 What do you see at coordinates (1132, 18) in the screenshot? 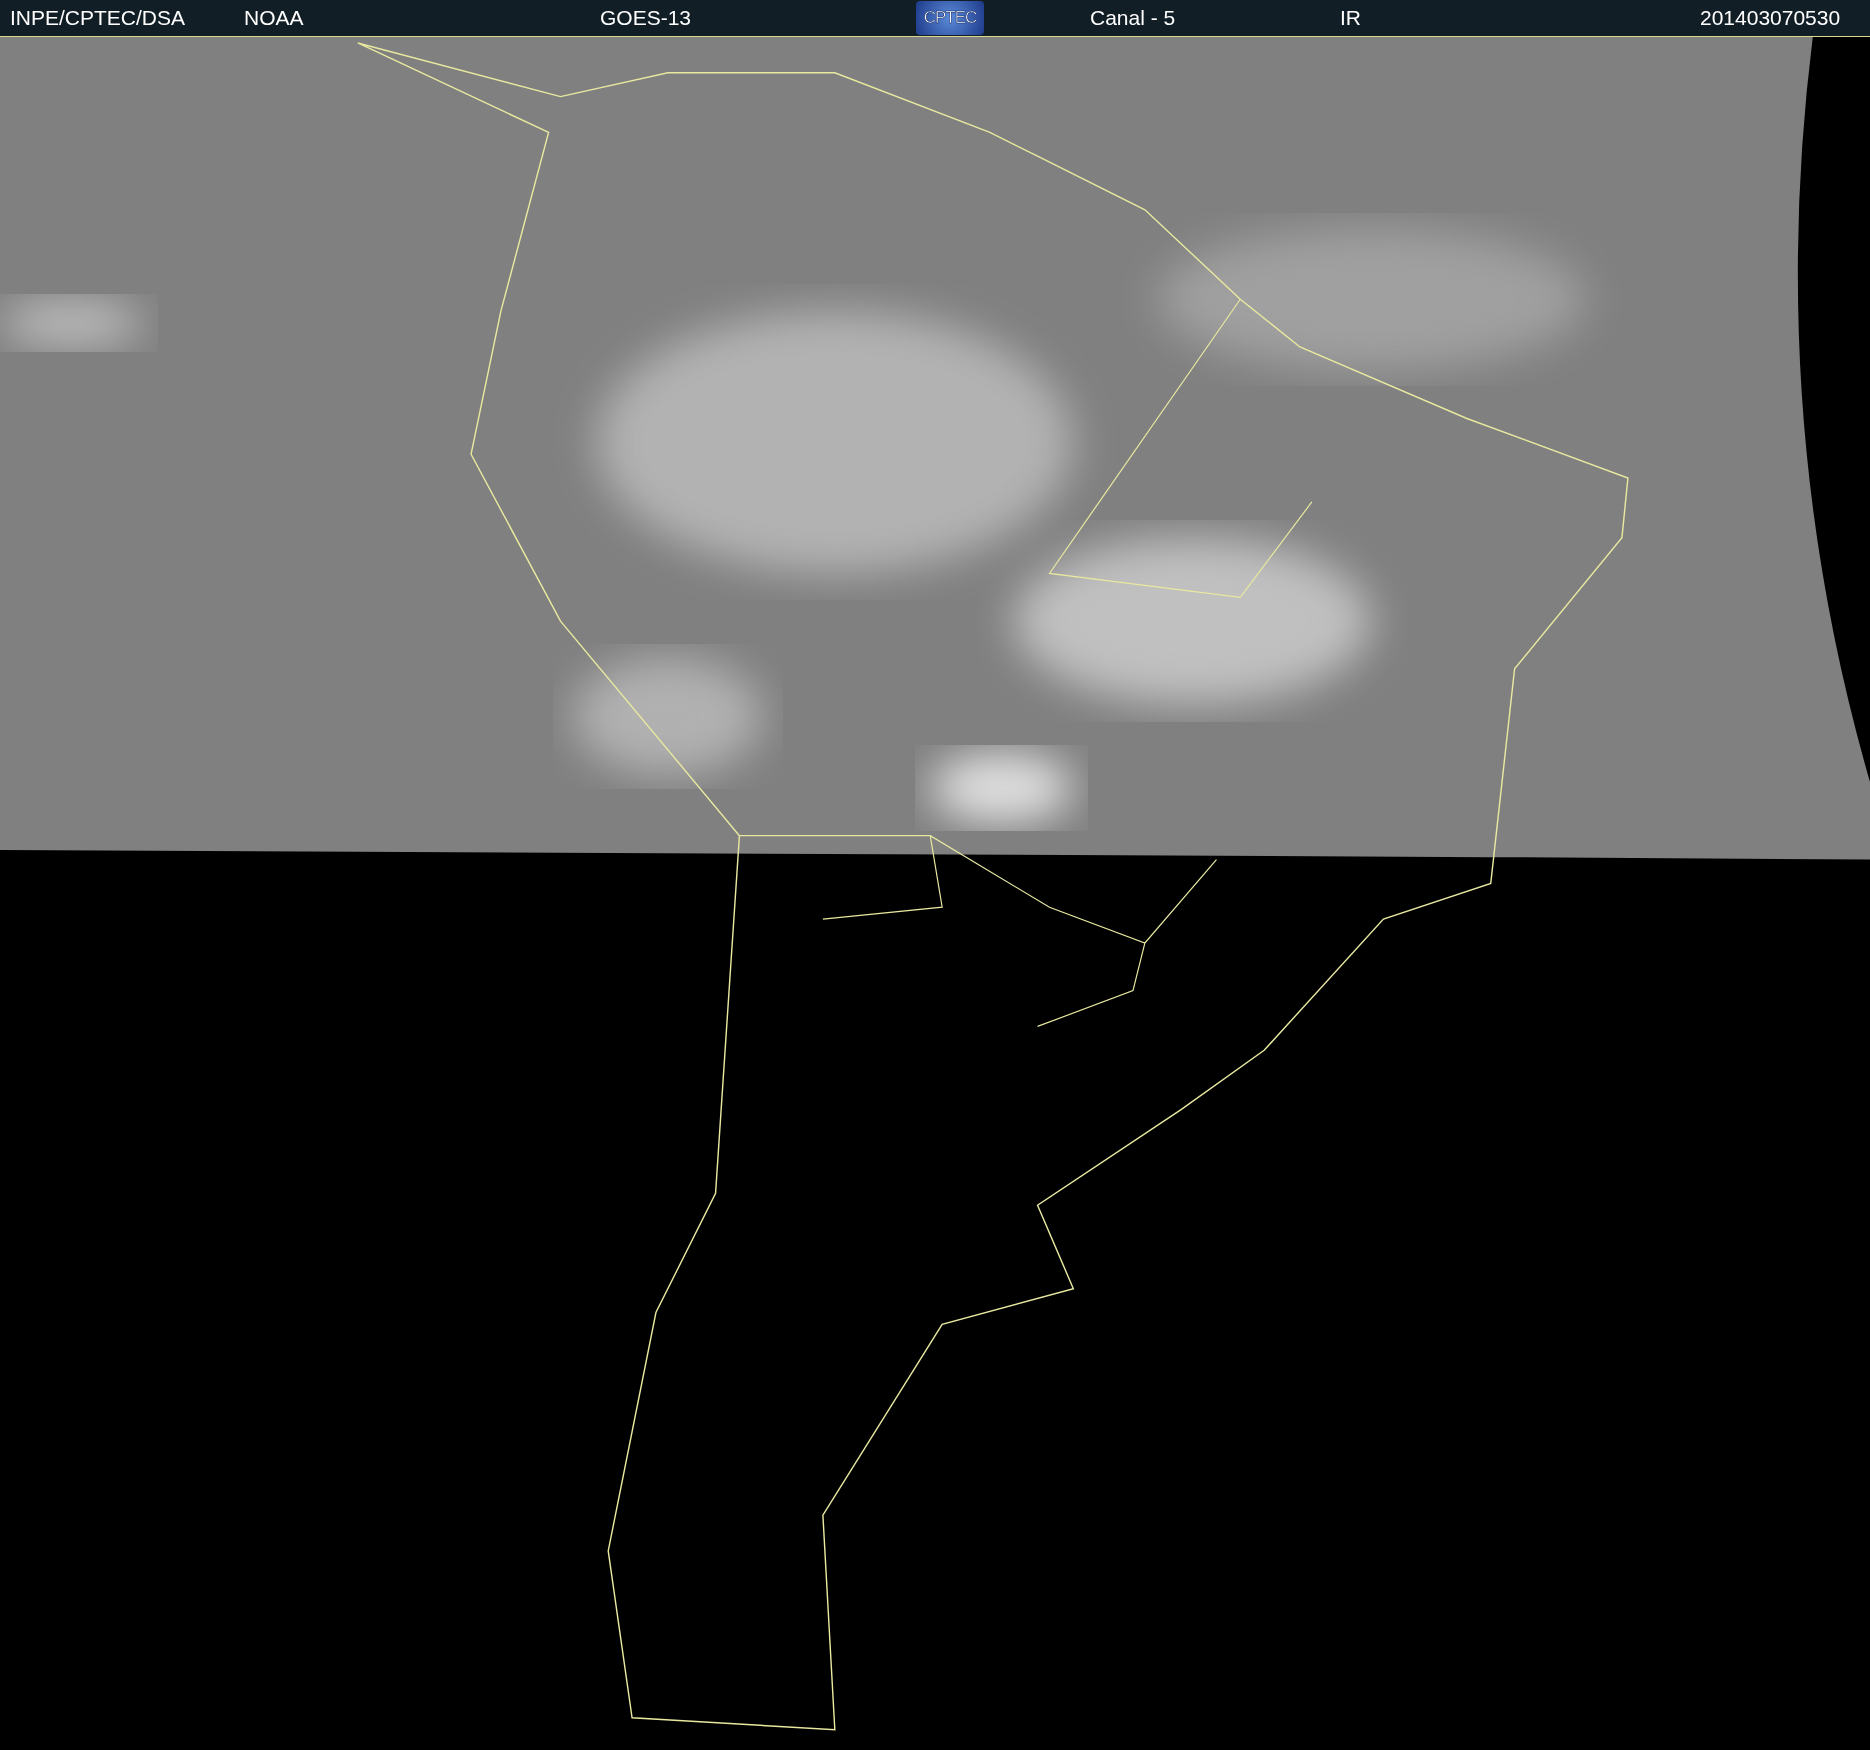
I see `header-label: Canal - 5` at bounding box center [1132, 18].